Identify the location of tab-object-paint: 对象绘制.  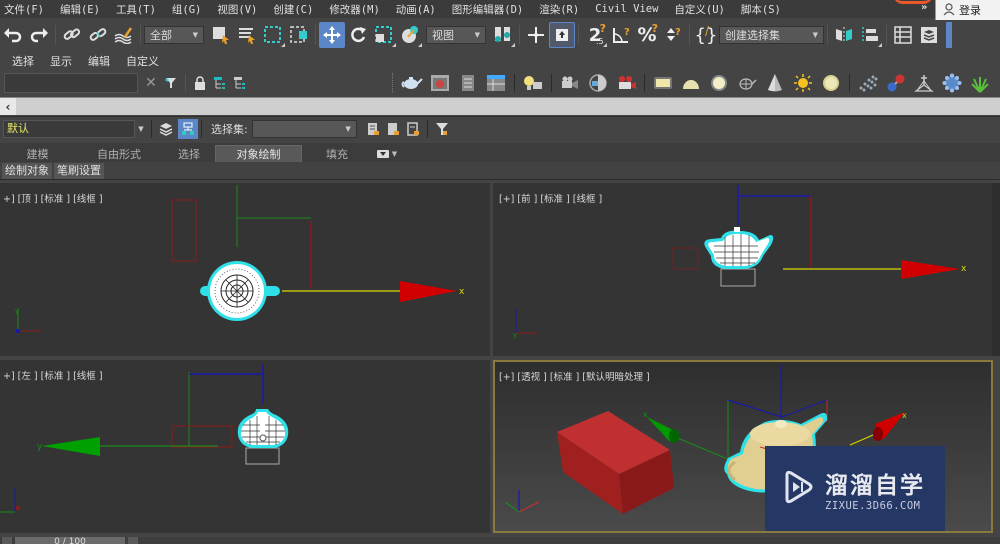
(258, 153).